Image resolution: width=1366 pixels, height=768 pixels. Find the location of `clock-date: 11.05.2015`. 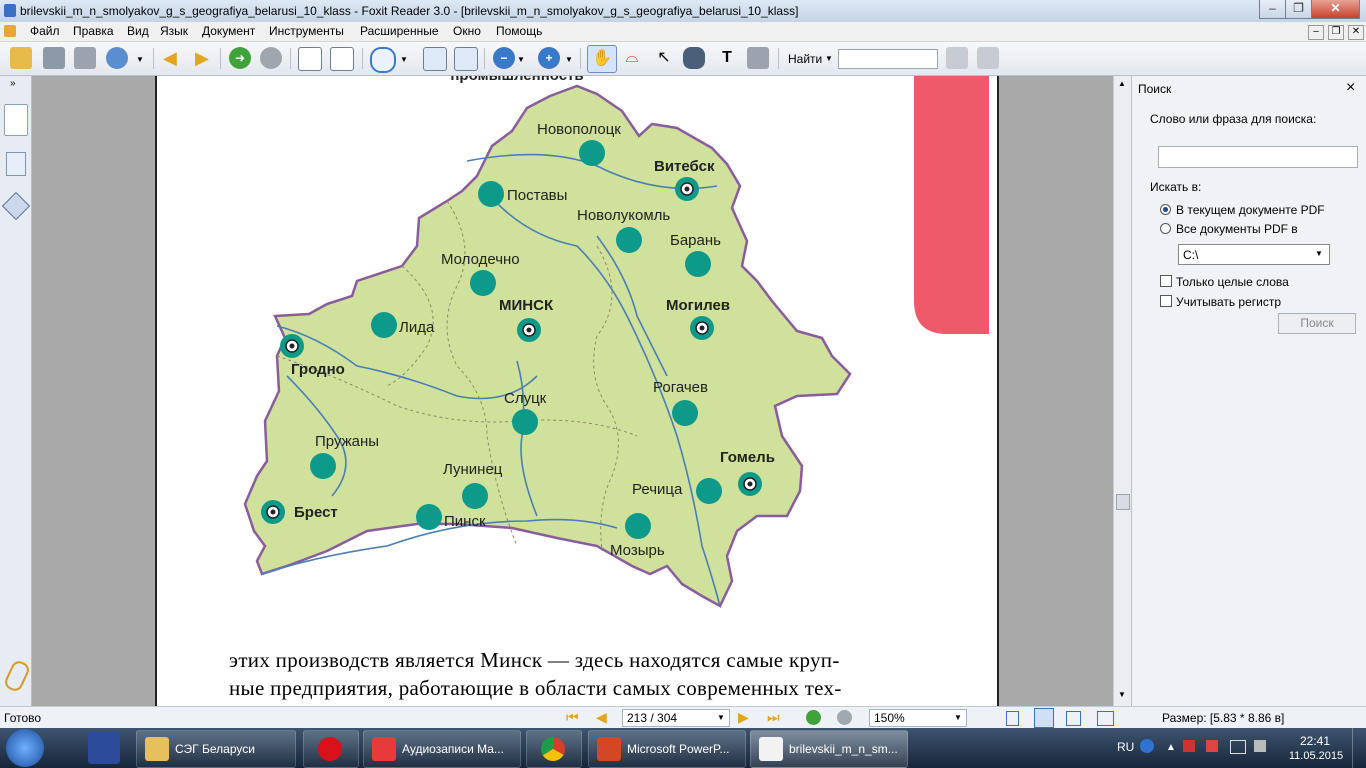

clock-date: 11.05.2015 is located at coordinates (1316, 756).